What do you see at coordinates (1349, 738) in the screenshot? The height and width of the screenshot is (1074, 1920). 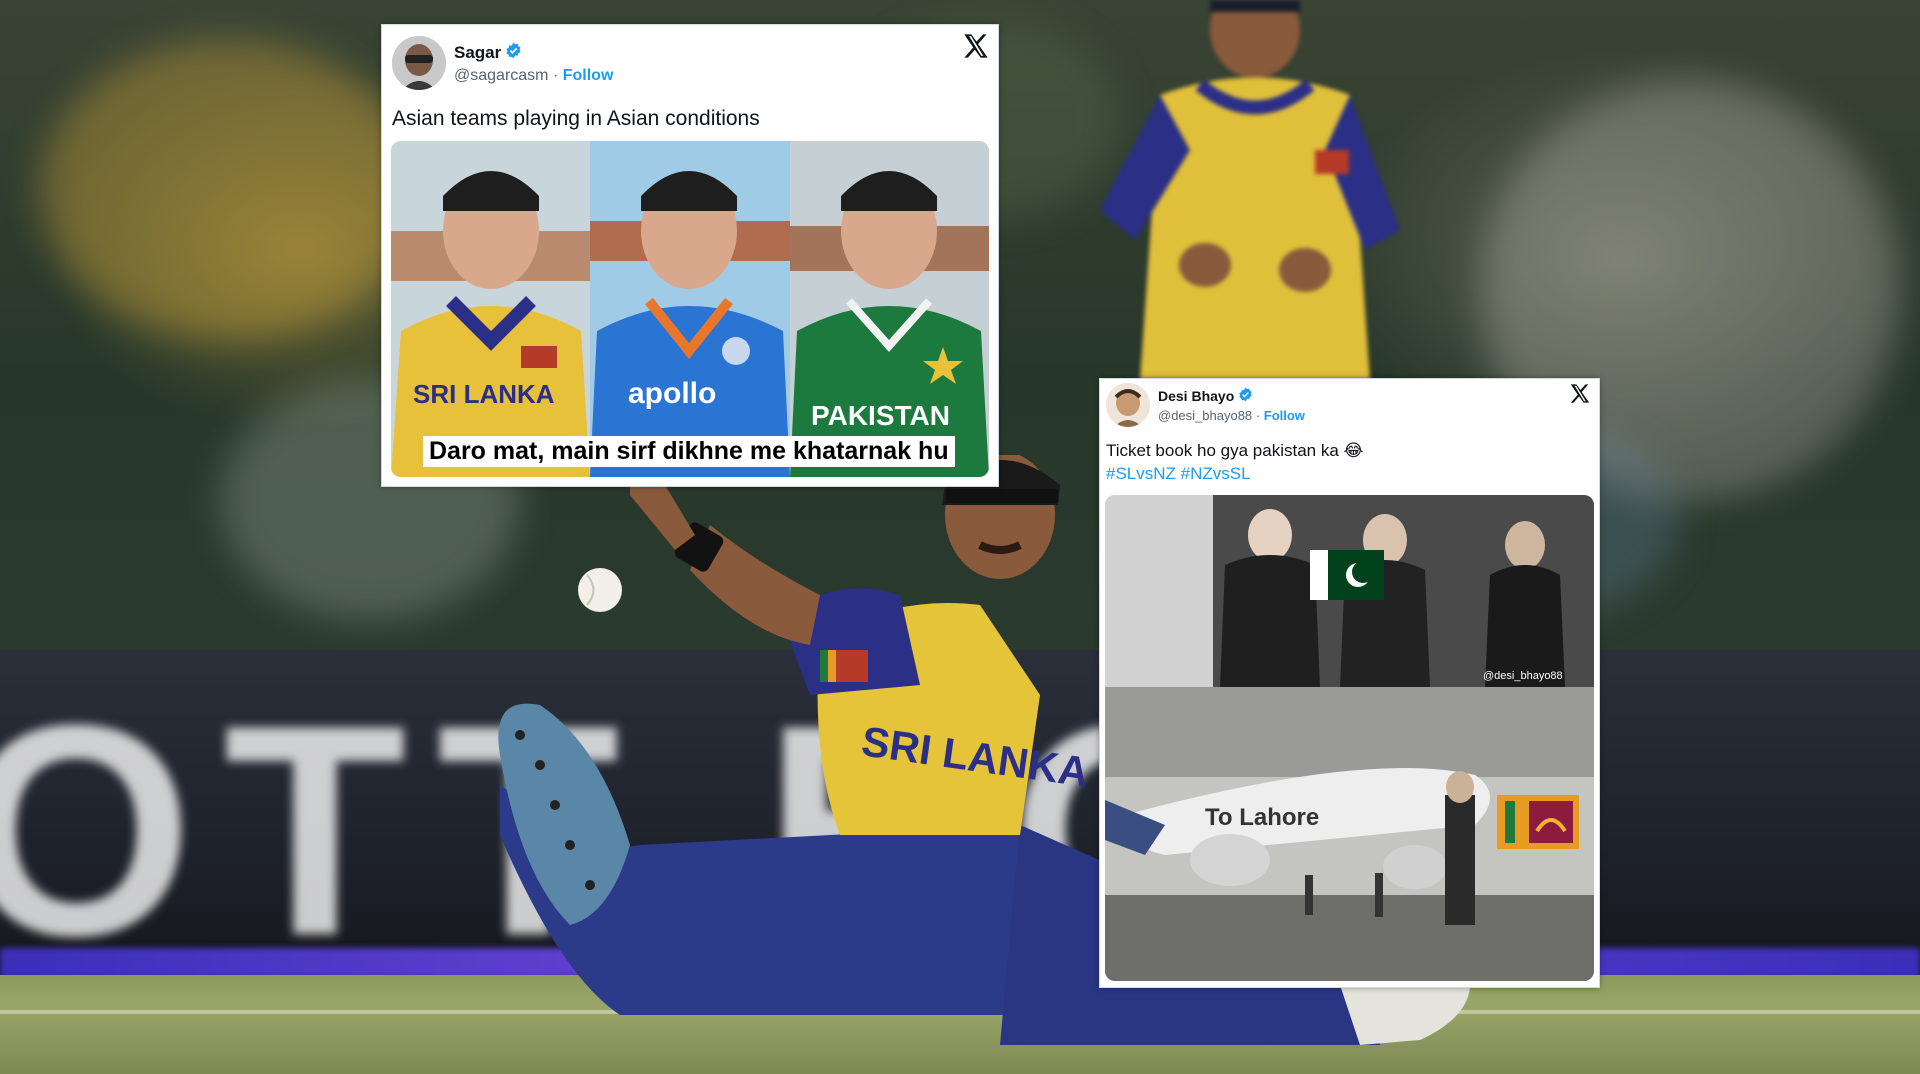 I see `tweet-media: @desi_bhayo88 To Lahore` at bounding box center [1349, 738].